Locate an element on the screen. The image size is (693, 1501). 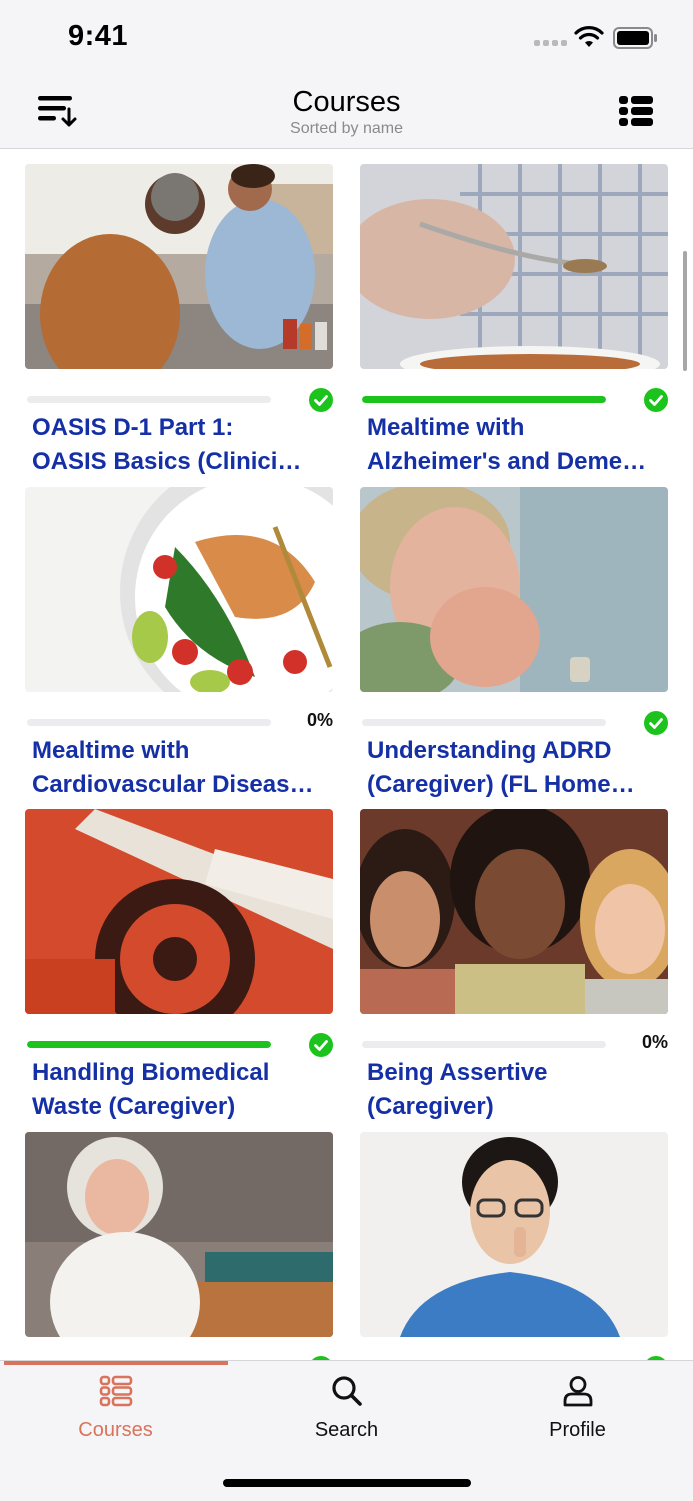
battery-icon is located at coordinates (635, 38).